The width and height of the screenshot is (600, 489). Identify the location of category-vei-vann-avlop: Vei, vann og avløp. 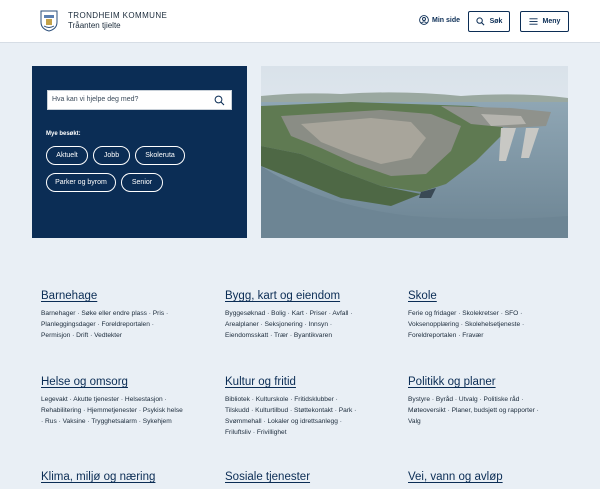
(490, 480).